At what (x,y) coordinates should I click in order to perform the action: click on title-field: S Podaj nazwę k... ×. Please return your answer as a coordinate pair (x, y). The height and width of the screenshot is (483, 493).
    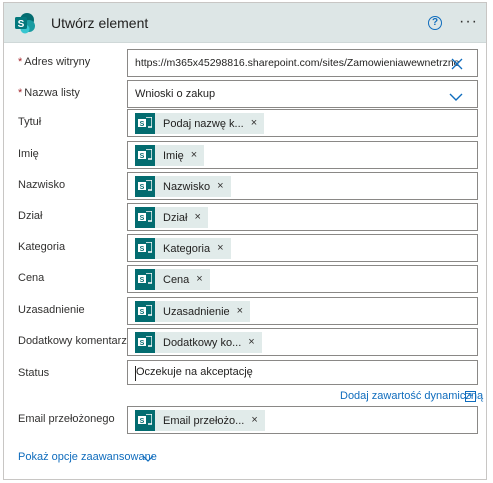
    Looking at the image, I should click on (302, 123).